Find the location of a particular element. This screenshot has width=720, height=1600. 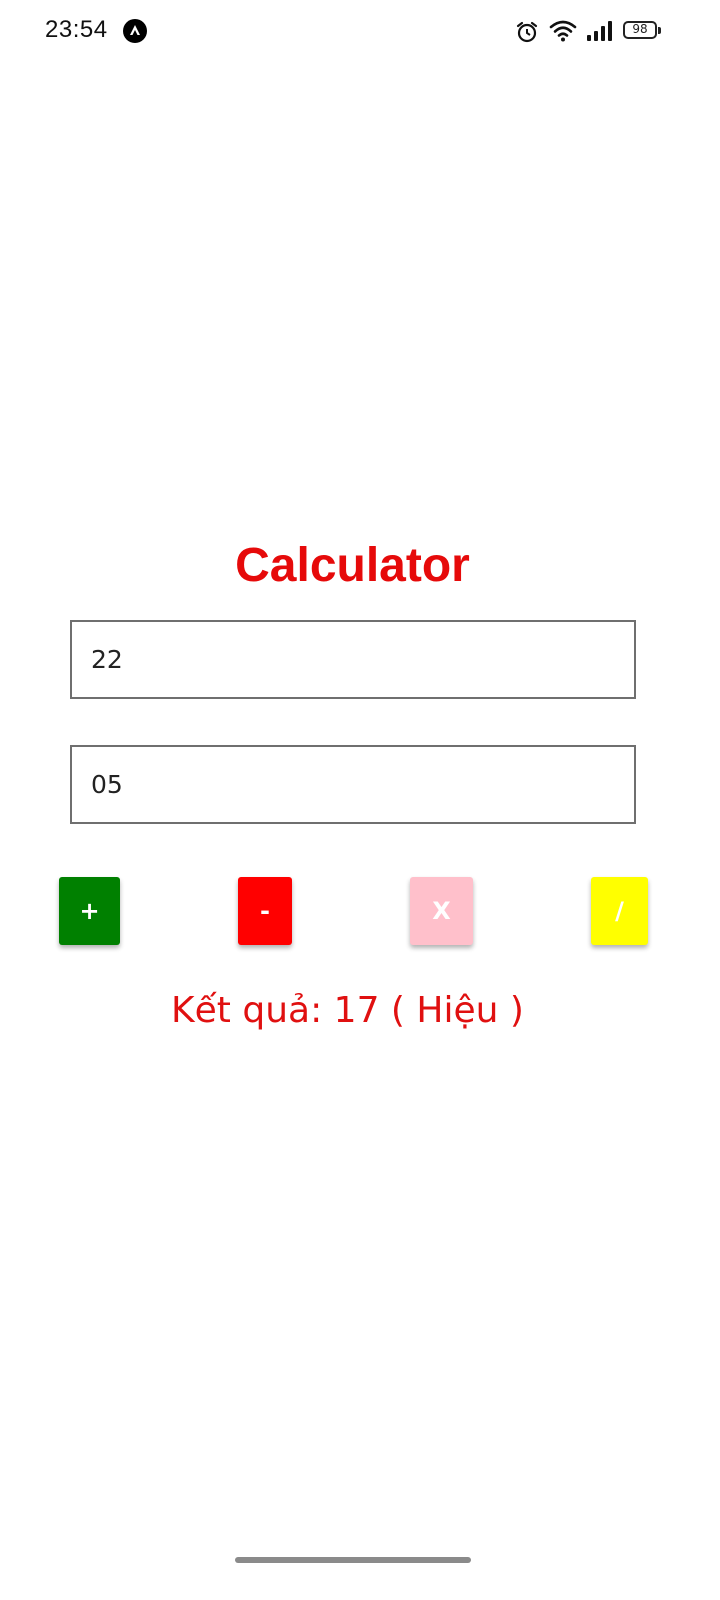

app-notification-icon is located at coordinates (135, 31).